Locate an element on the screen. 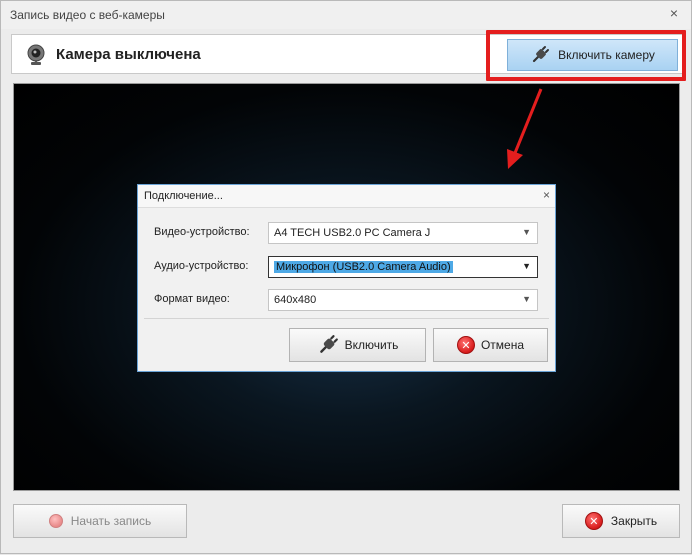 The height and width of the screenshot is (555, 692). video-device-value: A4 TECH USB2.0 PC Camera J is located at coordinates (352, 233).